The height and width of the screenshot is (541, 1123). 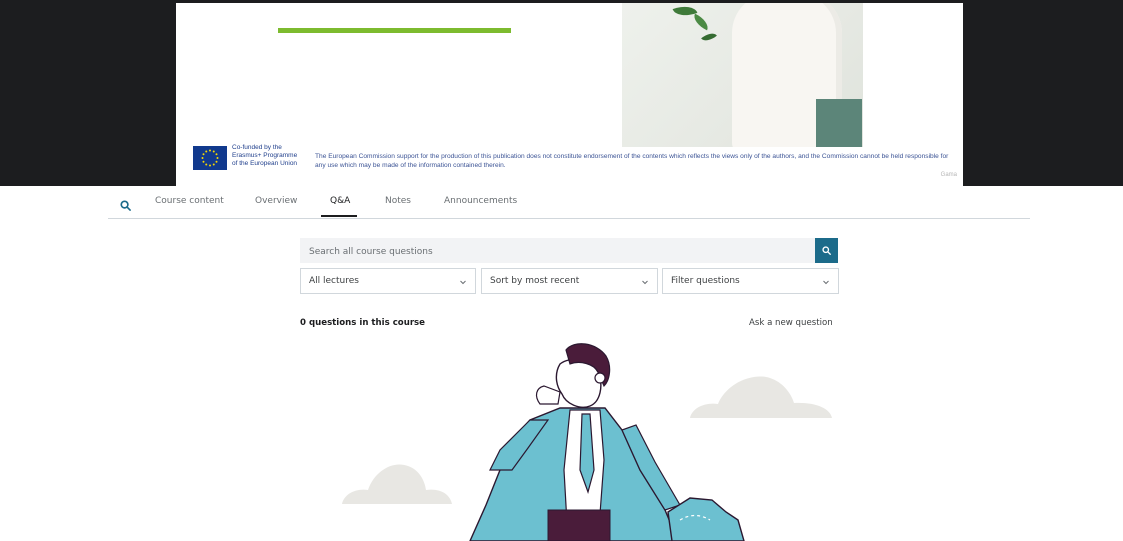 What do you see at coordinates (398, 201) in the screenshot?
I see `tab-notes: Notes` at bounding box center [398, 201].